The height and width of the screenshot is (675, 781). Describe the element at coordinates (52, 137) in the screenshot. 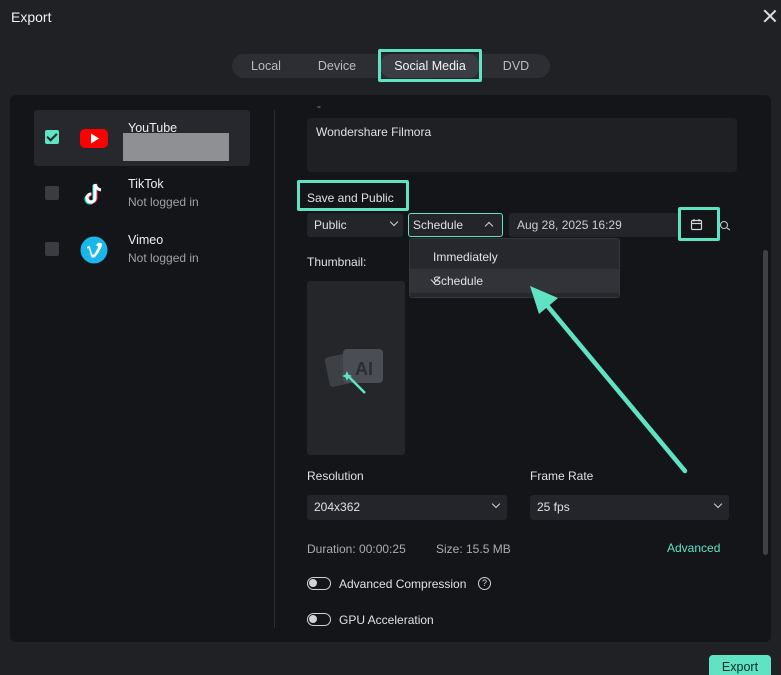

I see `youtube-checkbox` at that location.